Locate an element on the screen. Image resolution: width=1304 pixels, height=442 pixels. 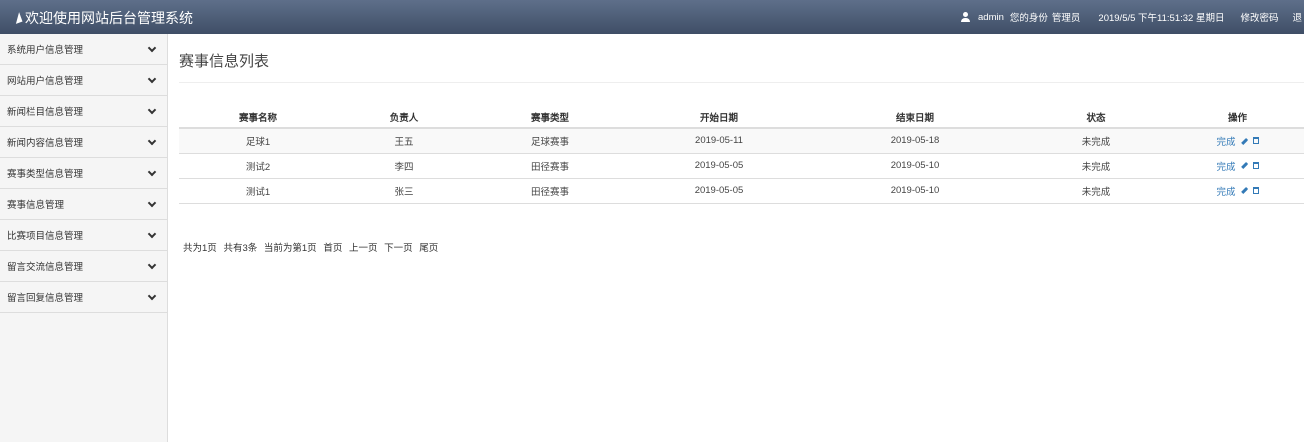
sidebar-item-messages: 留言交流信息管理 is located at coordinates (83, 266).